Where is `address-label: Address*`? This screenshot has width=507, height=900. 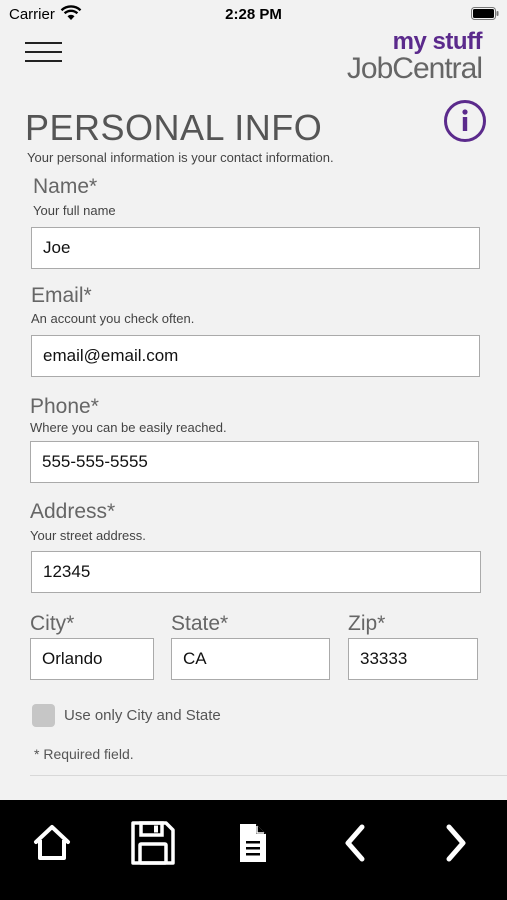
address-label: Address* is located at coordinates (73, 511).